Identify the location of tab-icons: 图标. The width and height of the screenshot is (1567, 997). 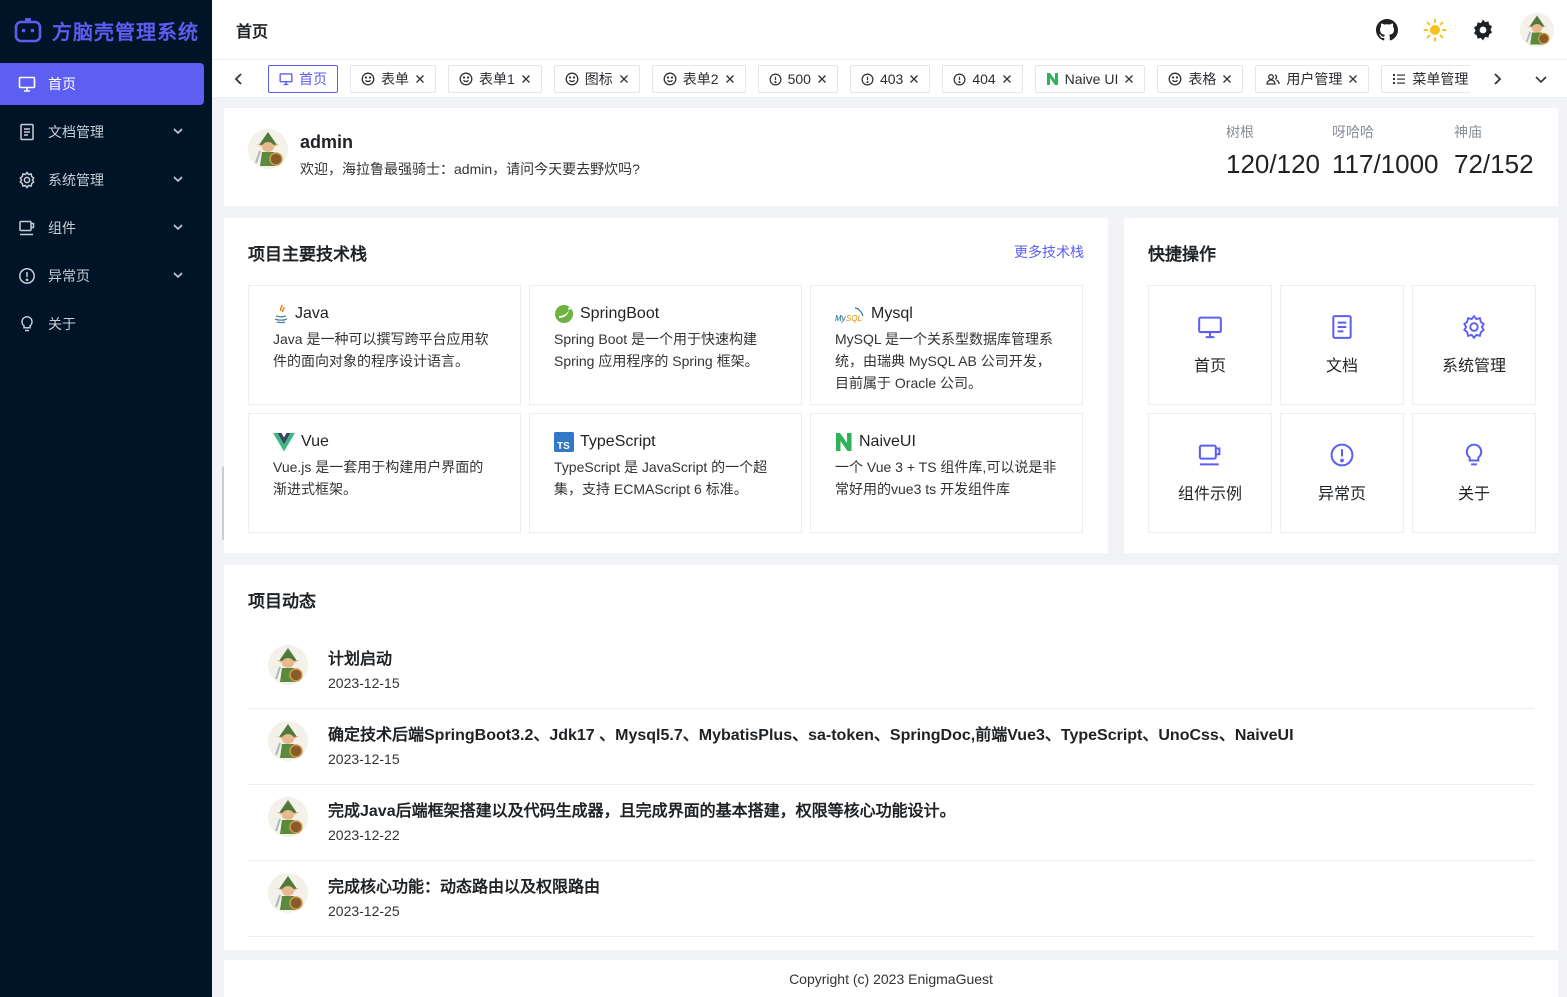
(596, 79).